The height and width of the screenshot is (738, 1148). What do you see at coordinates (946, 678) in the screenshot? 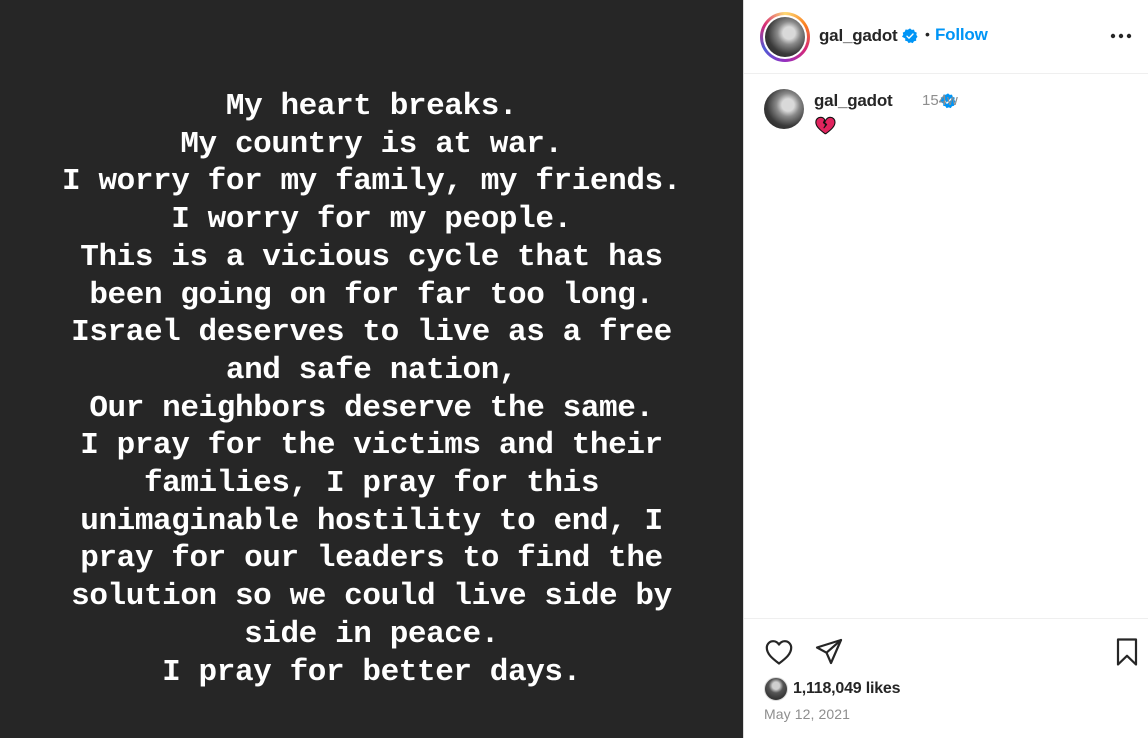
I see `post-actions: 1,118,049 likes May 12, 2021` at bounding box center [946, 678].